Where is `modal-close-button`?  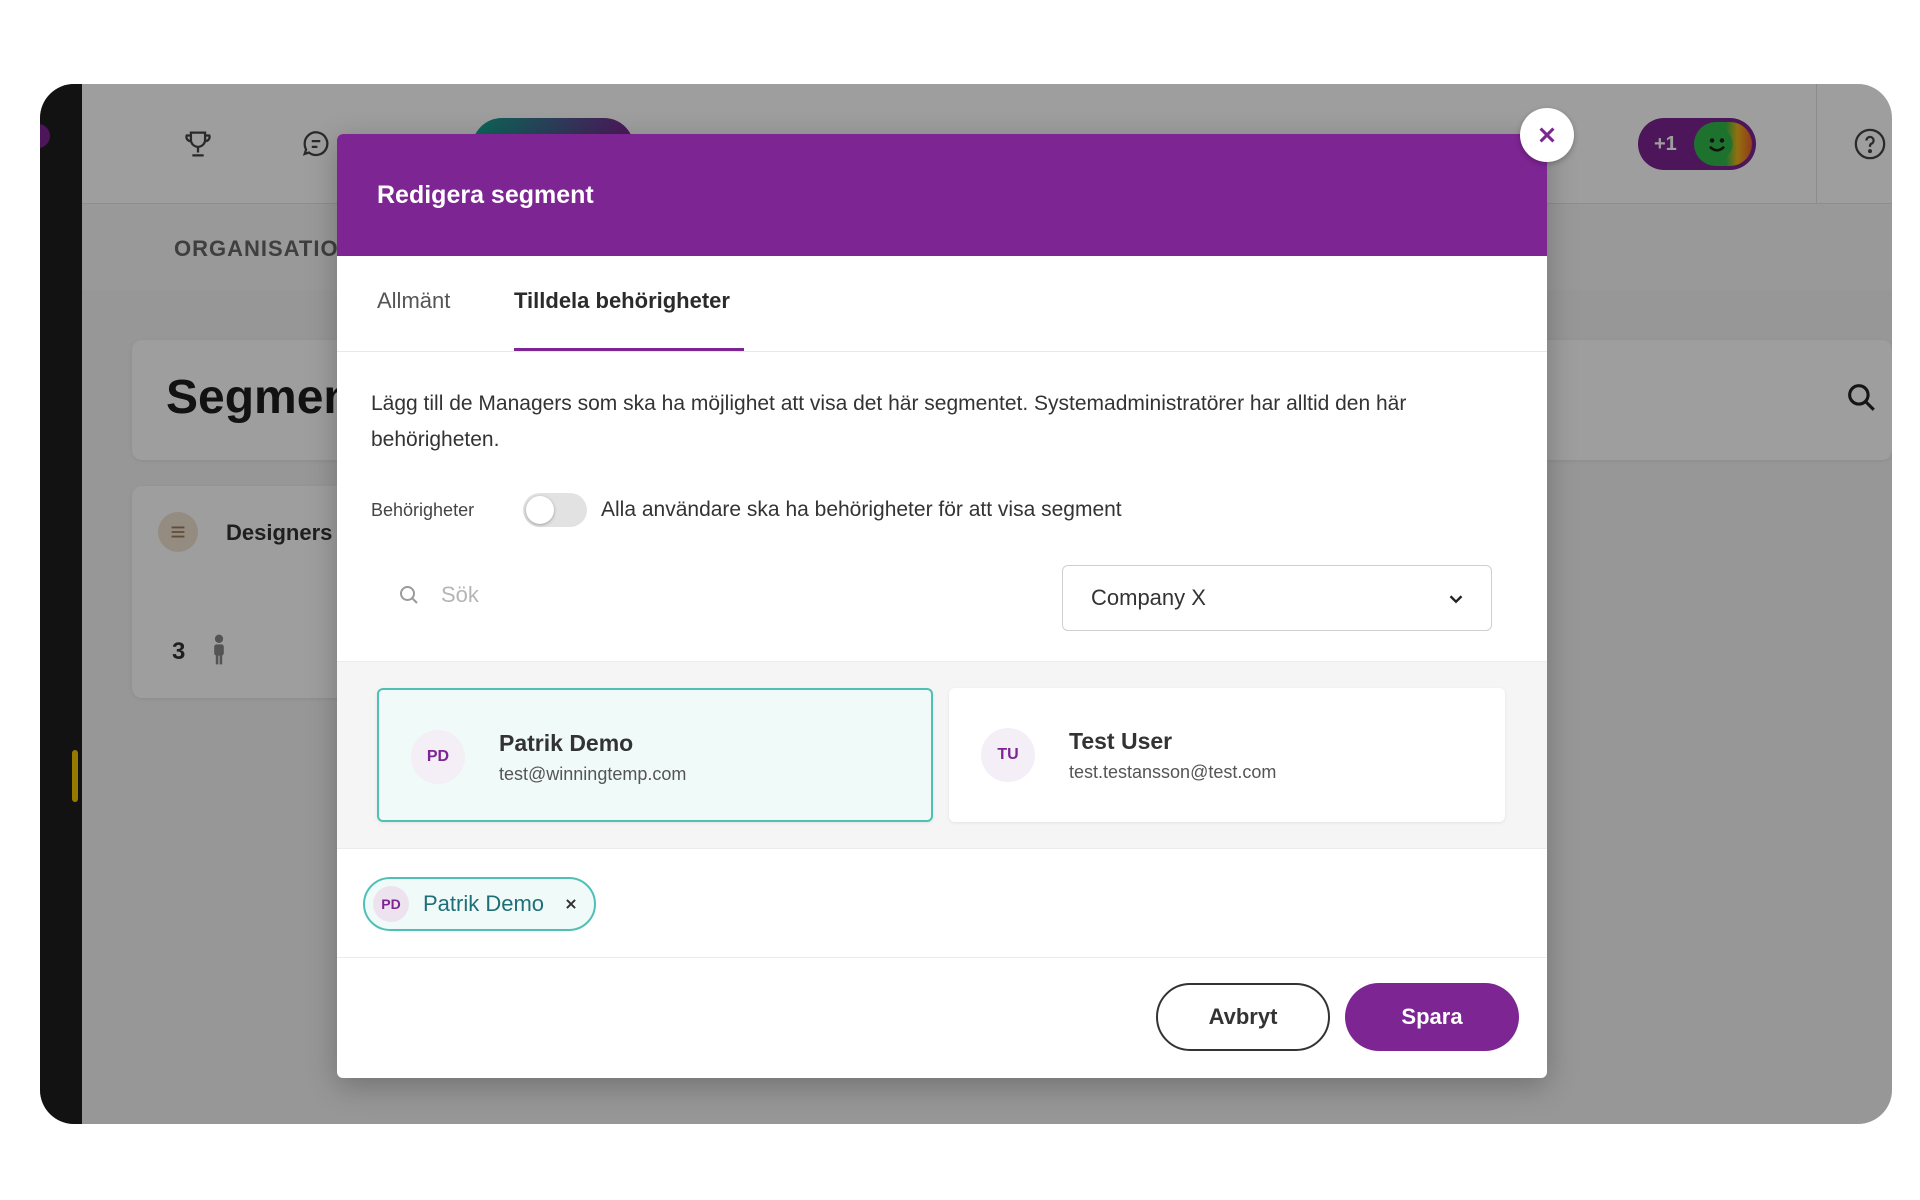
modal-close-button is located at coordinates (1547, 135).